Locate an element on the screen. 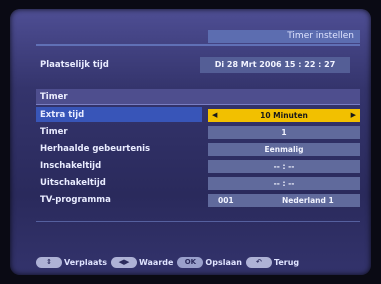 Image resolution: width=381 pixels, height=284 pixels. tv-programma-value: 001 Nederland 1 is located at coordinates (284, 200).